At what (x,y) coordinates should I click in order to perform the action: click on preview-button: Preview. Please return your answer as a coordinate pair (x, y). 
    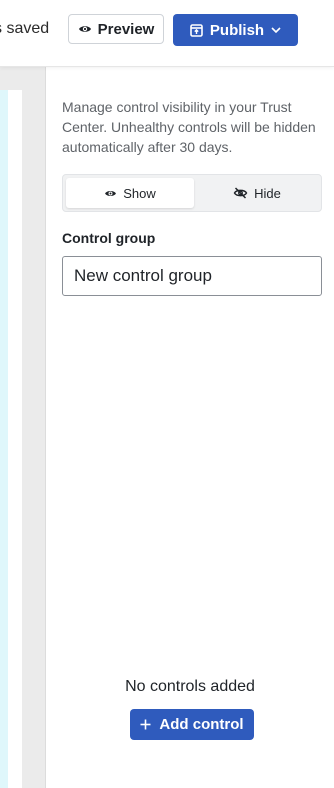
    Looking at the image, I should click on (116, 29).